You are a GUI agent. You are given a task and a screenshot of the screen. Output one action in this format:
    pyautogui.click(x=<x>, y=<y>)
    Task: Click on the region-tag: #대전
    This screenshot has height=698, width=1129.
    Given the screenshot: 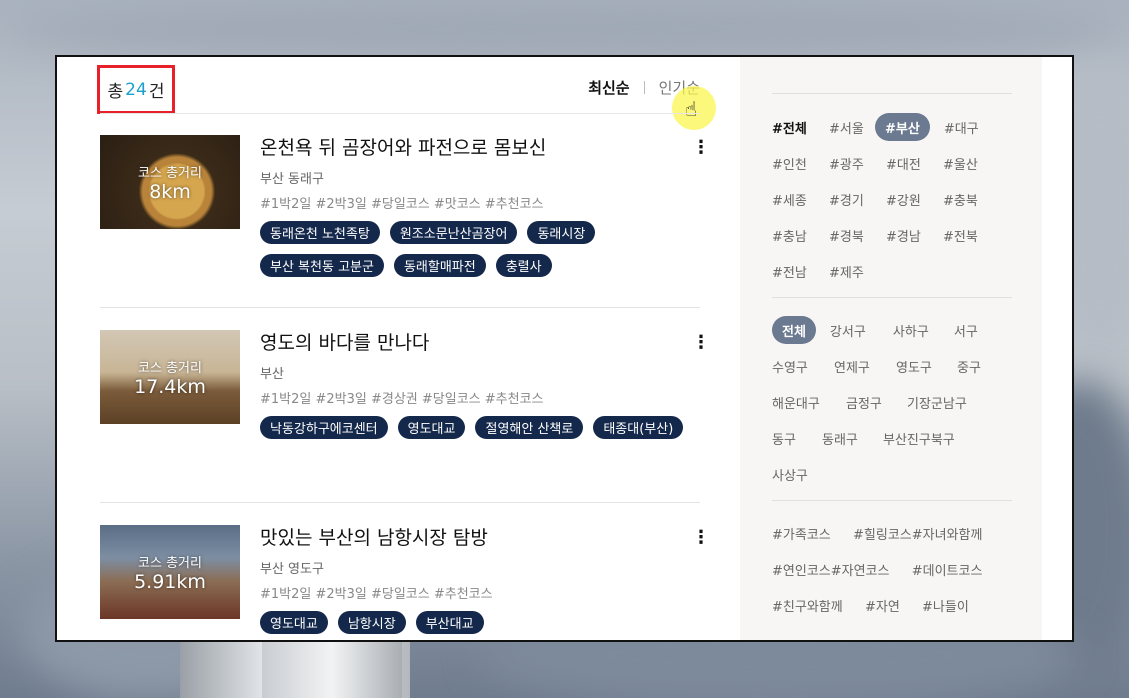 What is the action you would take?
    pyautogui.click(x=914, y=163)
    